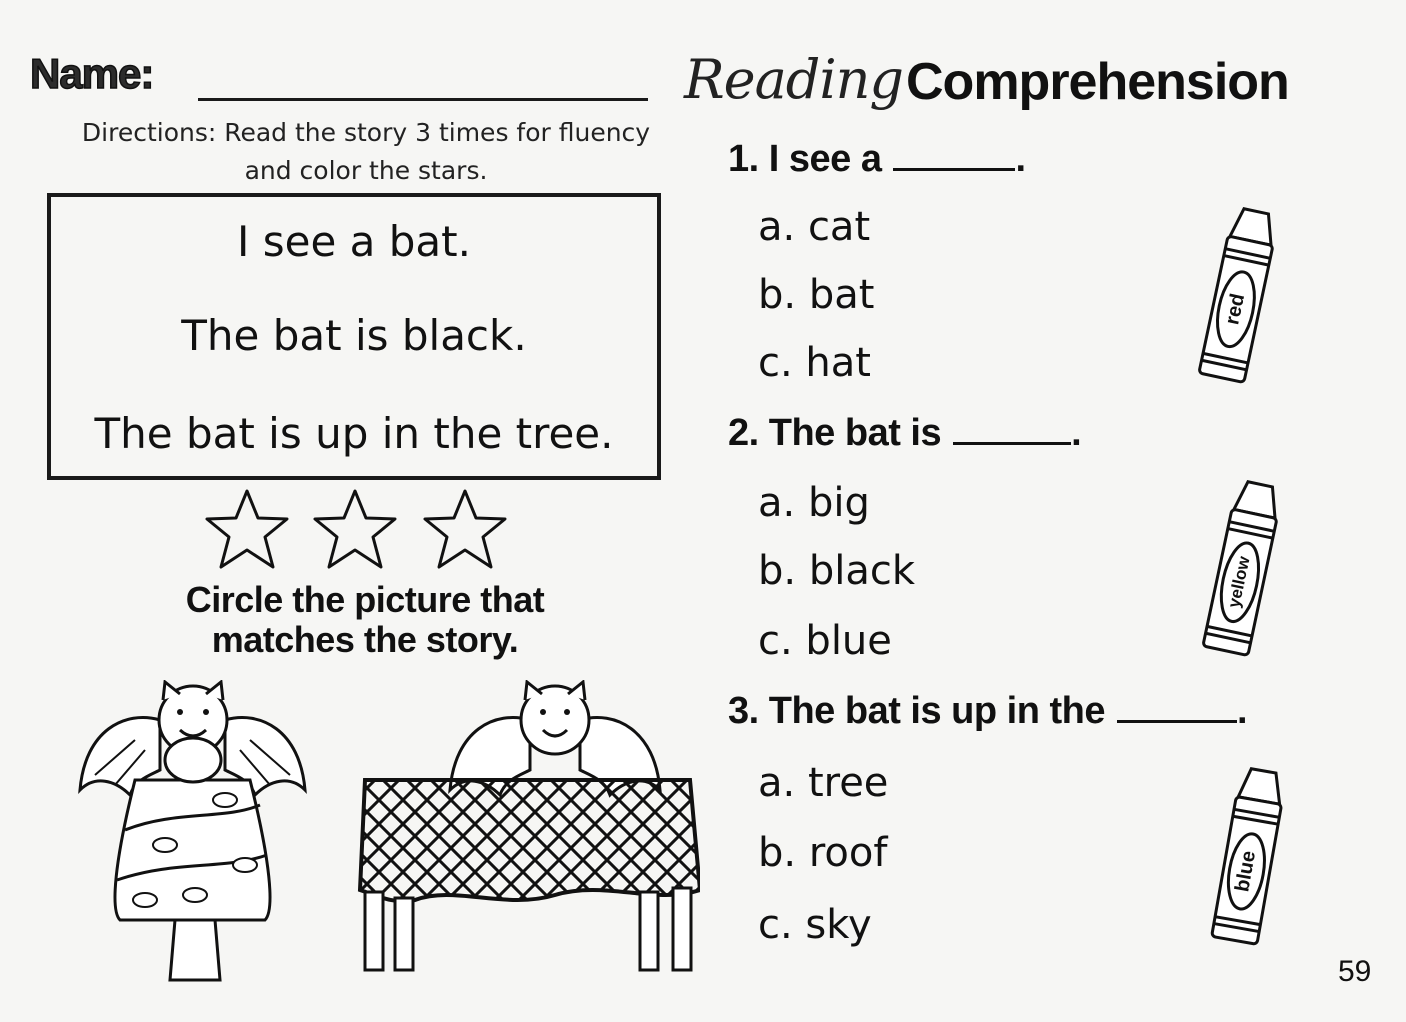 The height and width of the screenshot is (1022, 1406). Describe the element at coordinates (816, 295) in the screenshot. I see `q1-option-b: b. bat` at that location.